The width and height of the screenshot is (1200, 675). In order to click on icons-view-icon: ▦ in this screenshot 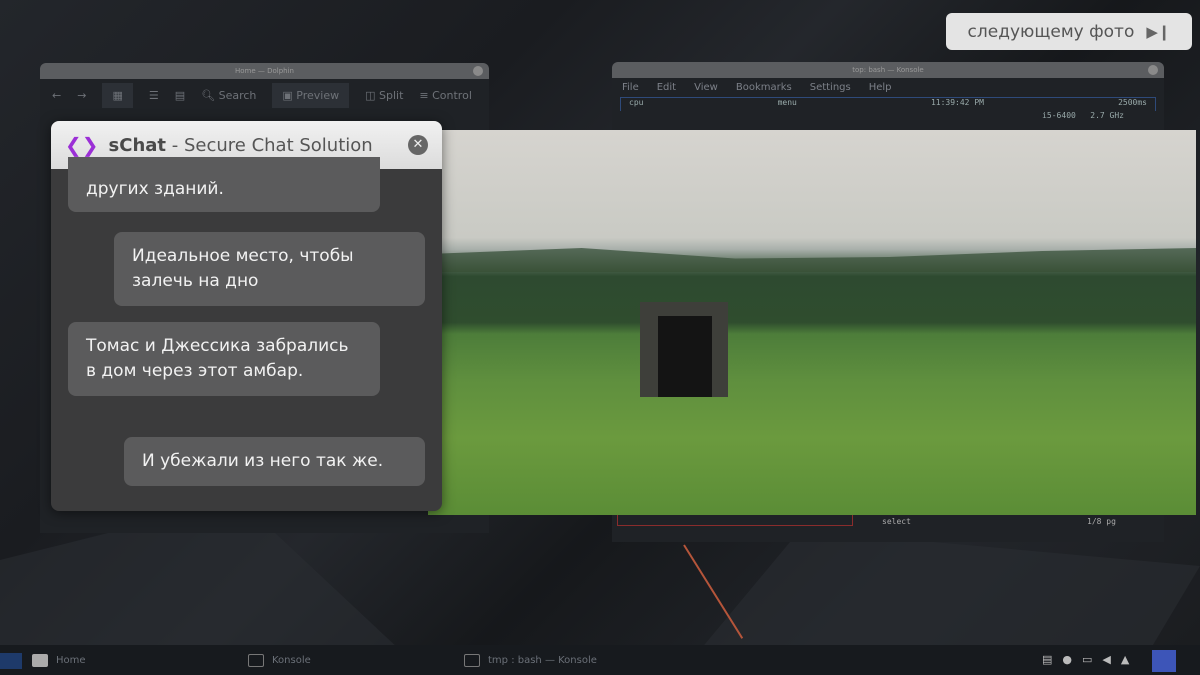, I will do `click(117, 95)`.